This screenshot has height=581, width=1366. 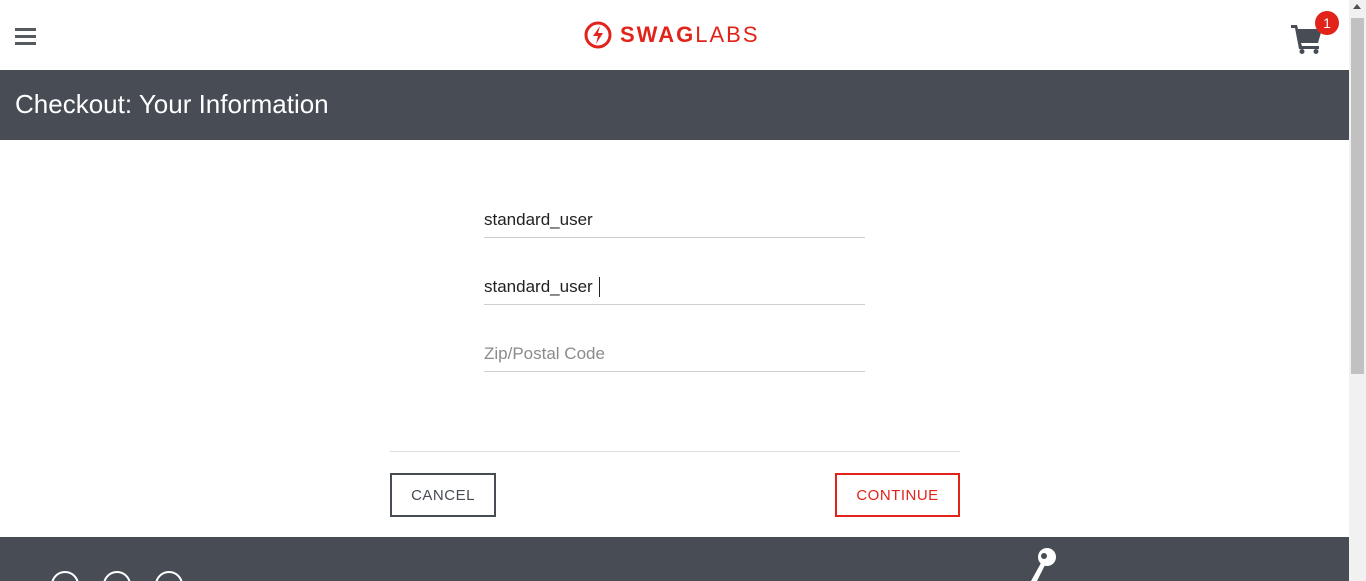 What do you see at coordinates (897, 495) in the screenshot?
I see `continue-button: CONTINUE` at bounding box center [897, 495].